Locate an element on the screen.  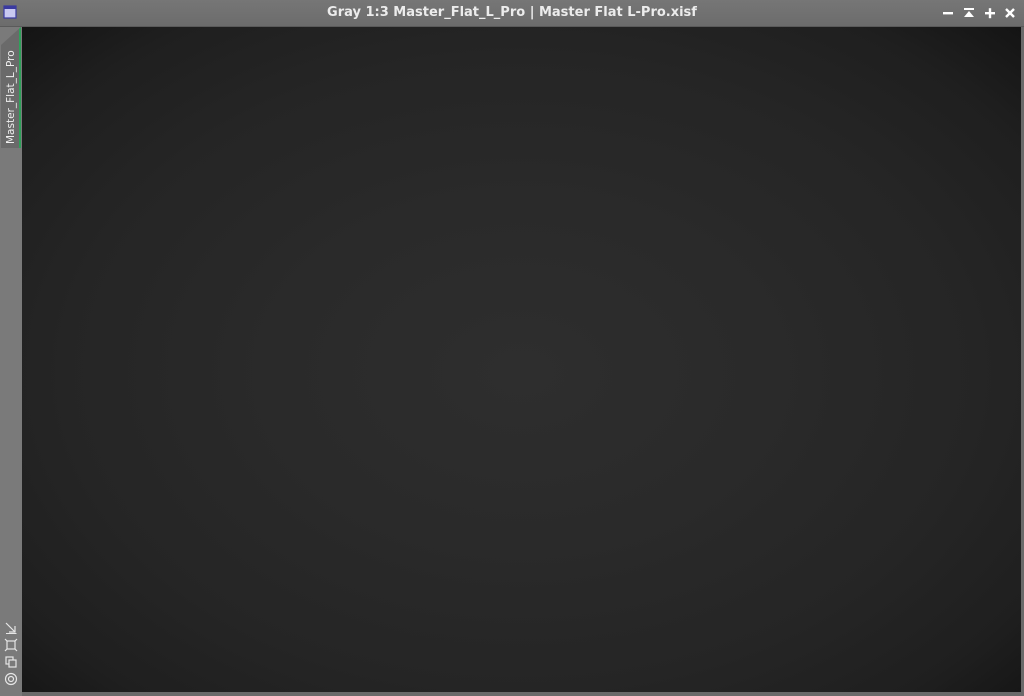
close-icon is located at coordinates (1010, 13).